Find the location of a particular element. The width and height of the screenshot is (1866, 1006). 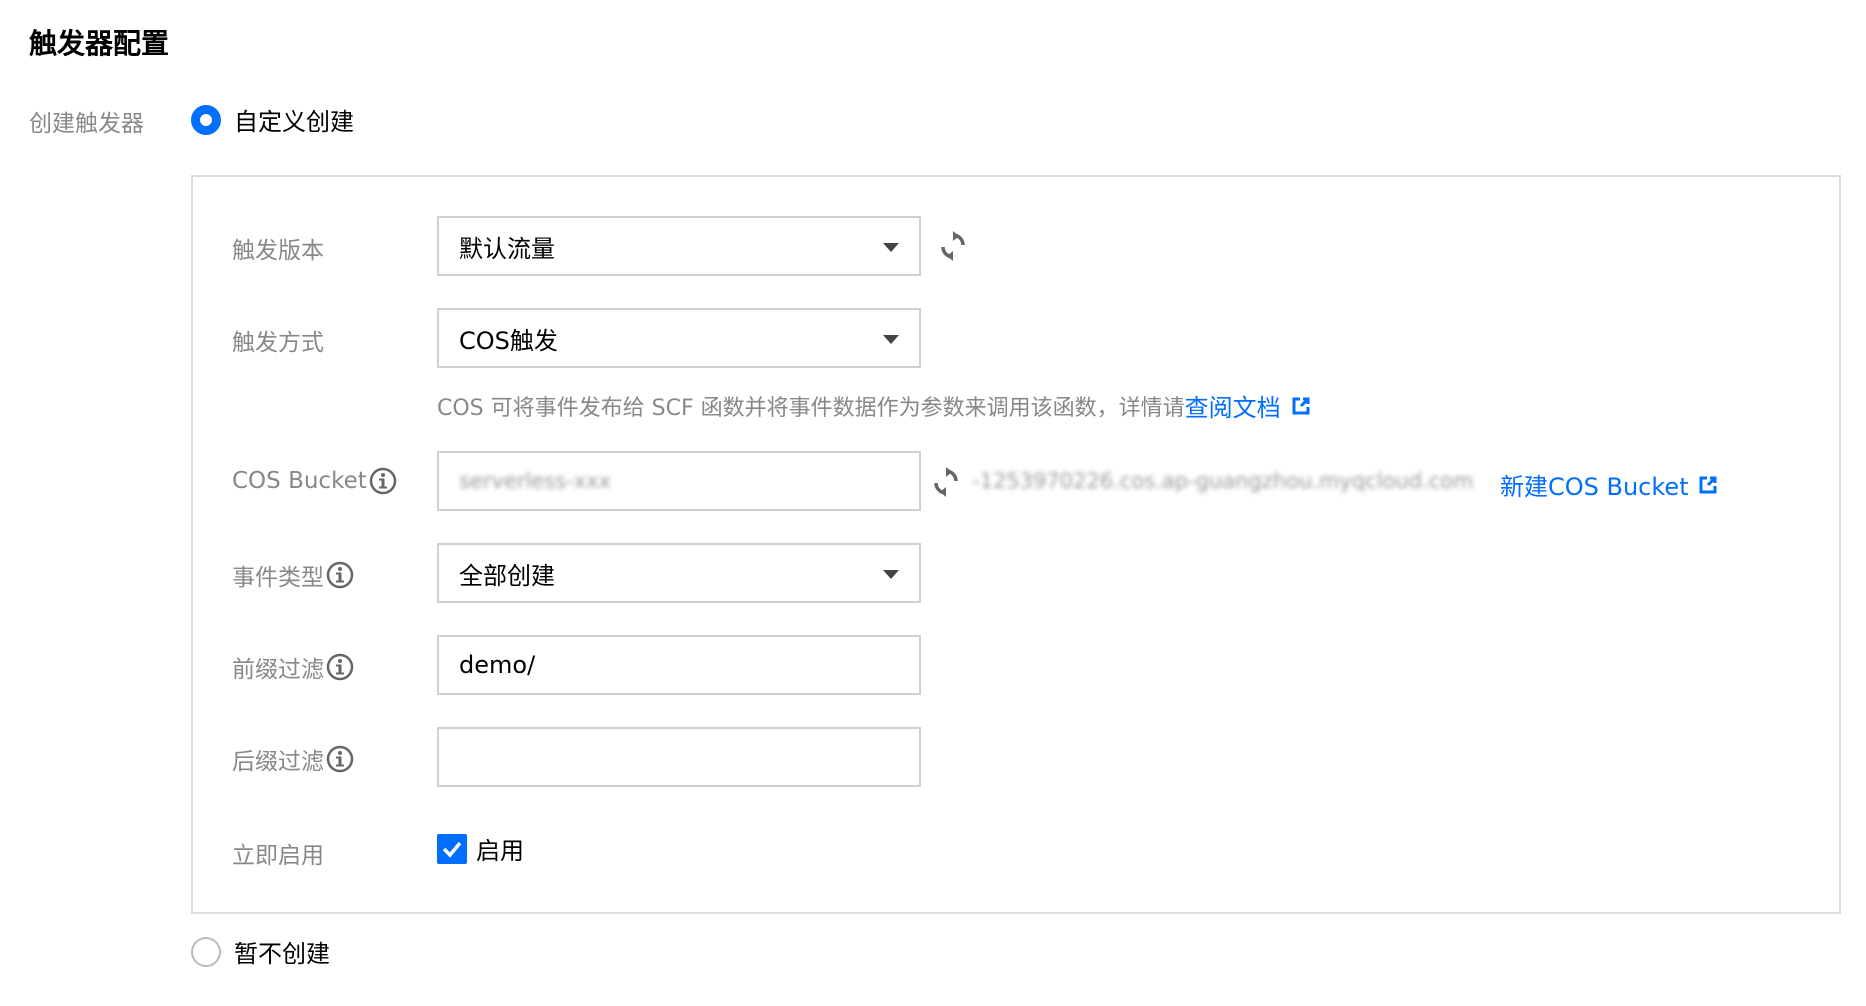

method-select-value: COS触发 is located at coordinates (508, 340).